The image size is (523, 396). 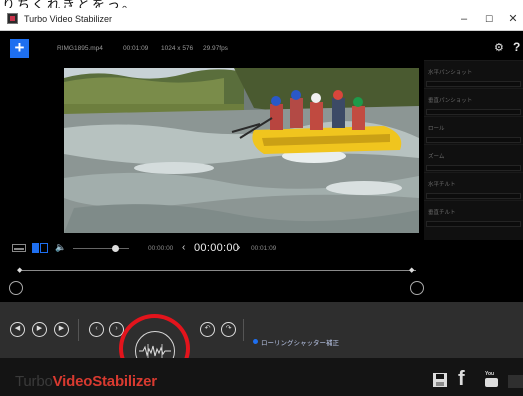 What do you see at coordinates (115, 248) in the screenshot?
I see `volume-knob` at bounding box center [115, 248].